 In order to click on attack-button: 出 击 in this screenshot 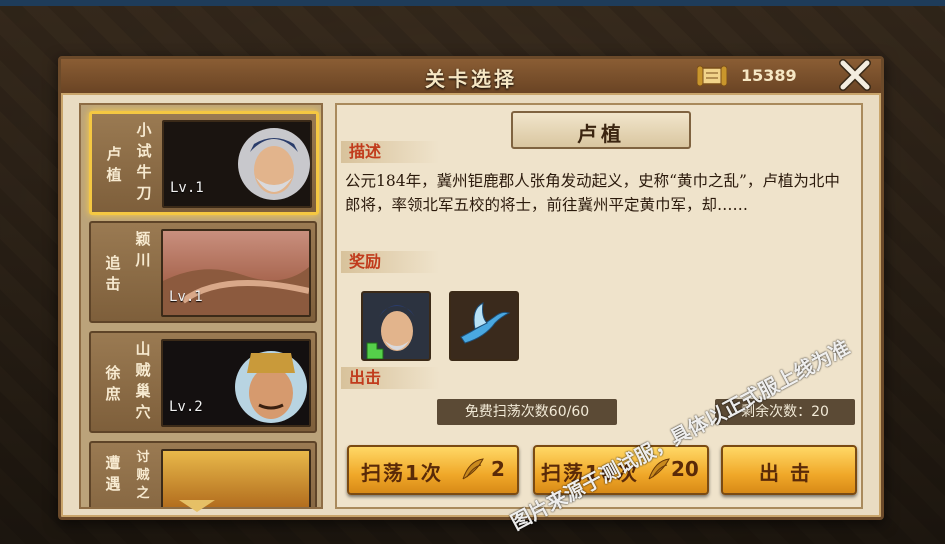, I will do `click(789, 470)`.